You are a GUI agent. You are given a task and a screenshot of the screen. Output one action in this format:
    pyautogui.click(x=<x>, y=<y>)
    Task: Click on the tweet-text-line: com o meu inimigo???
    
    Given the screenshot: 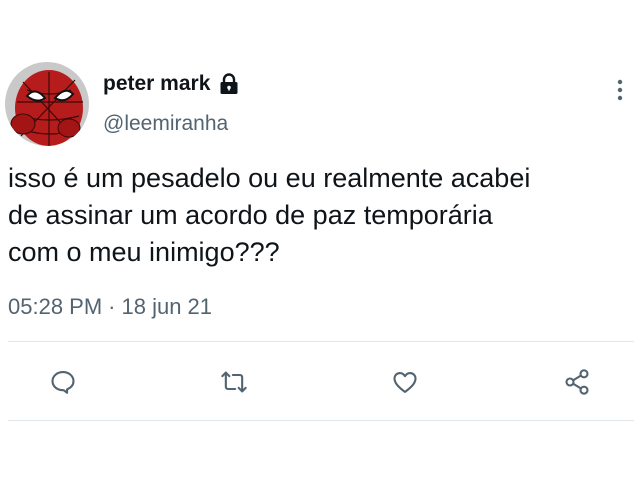 What is the action you would take?
    pyautogui.click(x=144, y=252)
    